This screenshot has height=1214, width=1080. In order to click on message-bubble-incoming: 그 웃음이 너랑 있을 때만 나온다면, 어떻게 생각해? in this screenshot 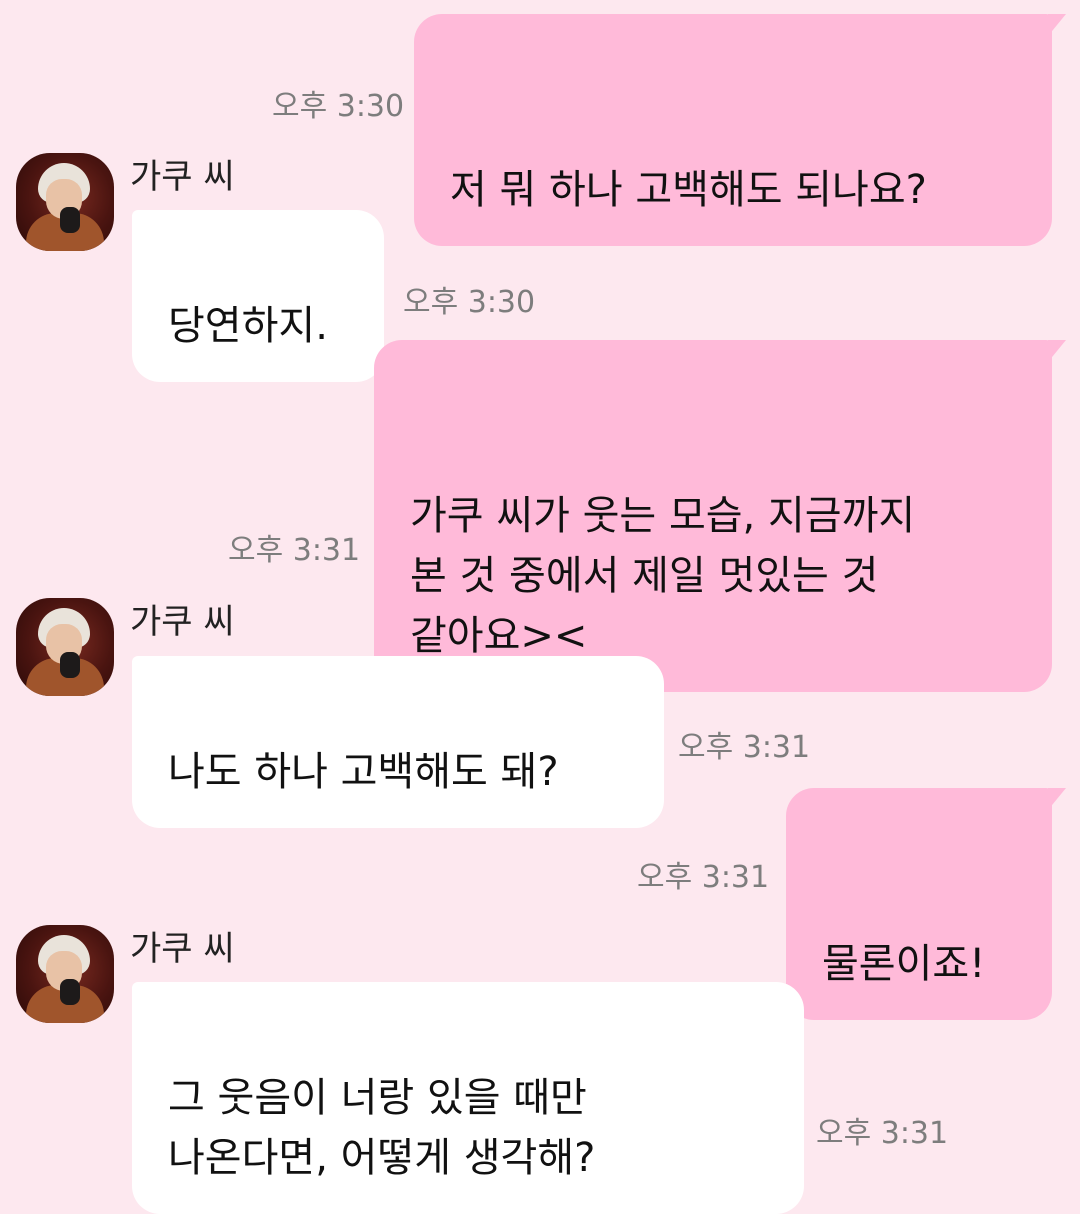, I will do `click(468, 1098)`.